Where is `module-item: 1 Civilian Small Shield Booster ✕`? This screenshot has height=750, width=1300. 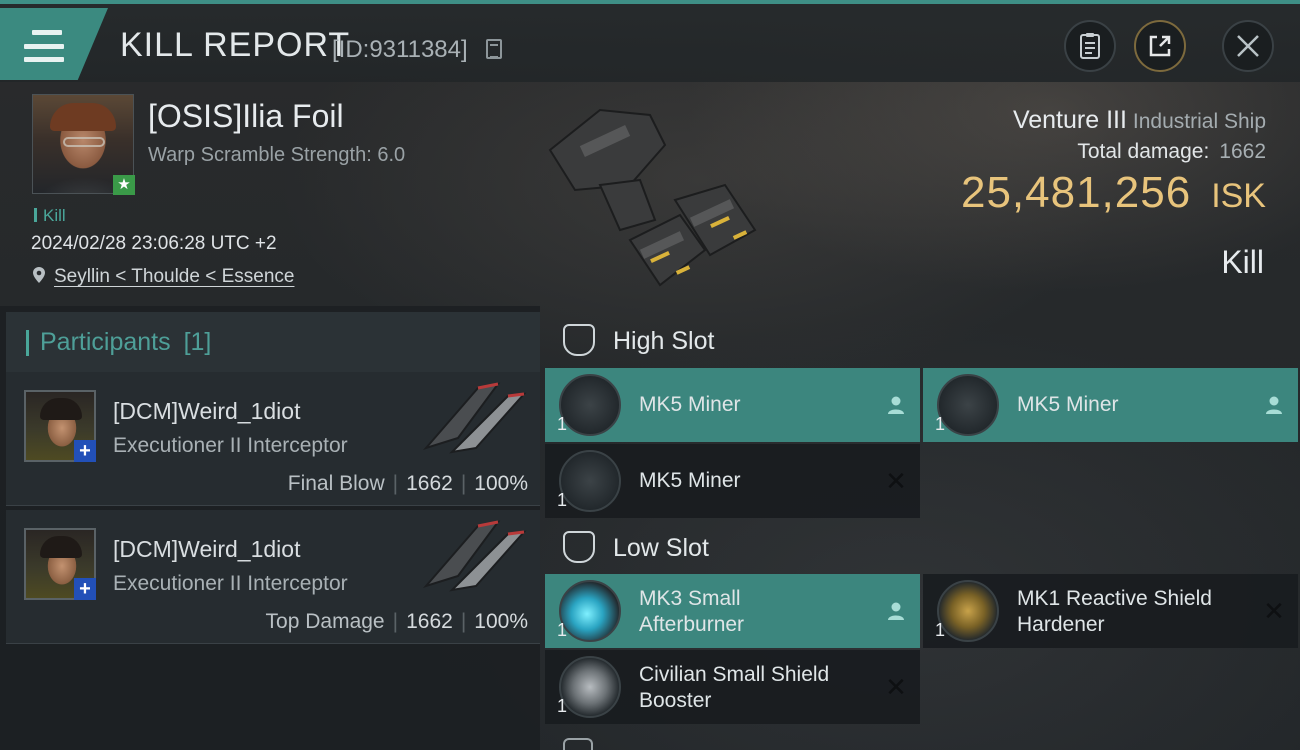 module-item: 1 Civilian Small Shield Booster ✕ is located at coordinates (732, 687).